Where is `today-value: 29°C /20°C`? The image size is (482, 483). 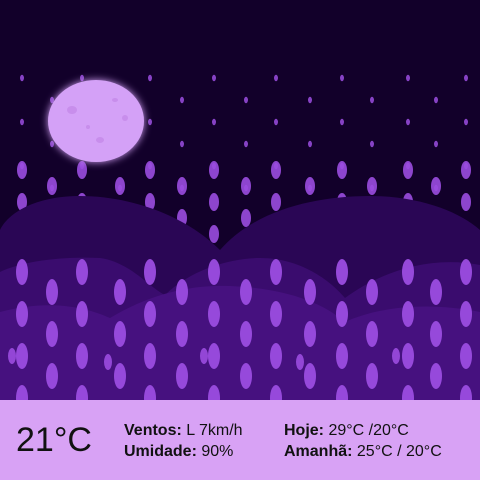 today-value: 29°C /20°C is located at coordinates (368, 430).